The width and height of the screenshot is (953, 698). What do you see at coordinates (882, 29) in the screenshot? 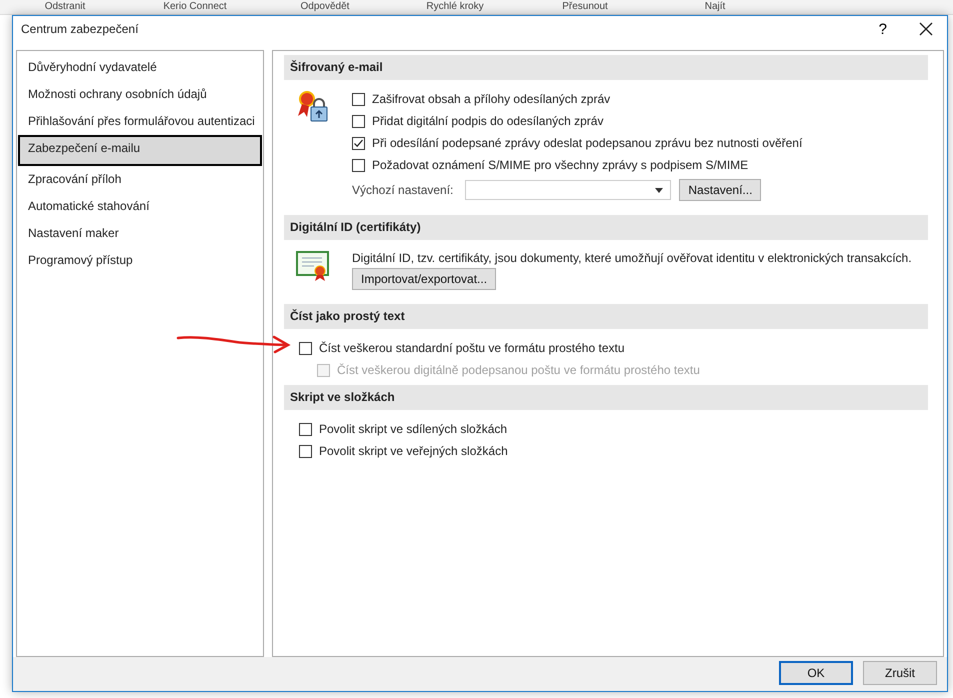
I see `help-button: ?` at bounding box center [882, 29].